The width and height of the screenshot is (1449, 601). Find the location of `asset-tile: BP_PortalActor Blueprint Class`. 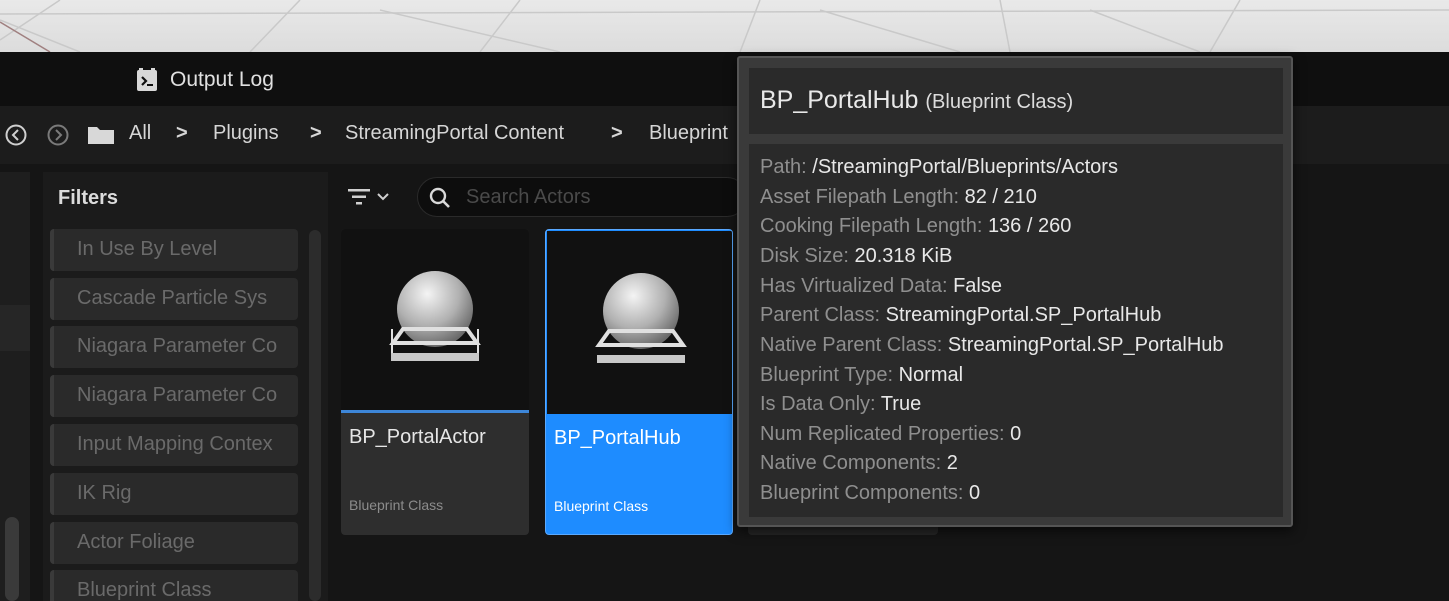

asset-tile: BP_PortalActor Blueprint Class is located at coordinates (435, 382).